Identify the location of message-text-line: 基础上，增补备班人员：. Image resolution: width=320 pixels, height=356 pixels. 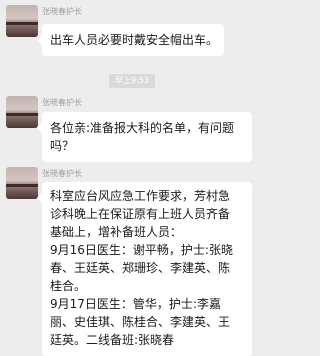
(116, 232).